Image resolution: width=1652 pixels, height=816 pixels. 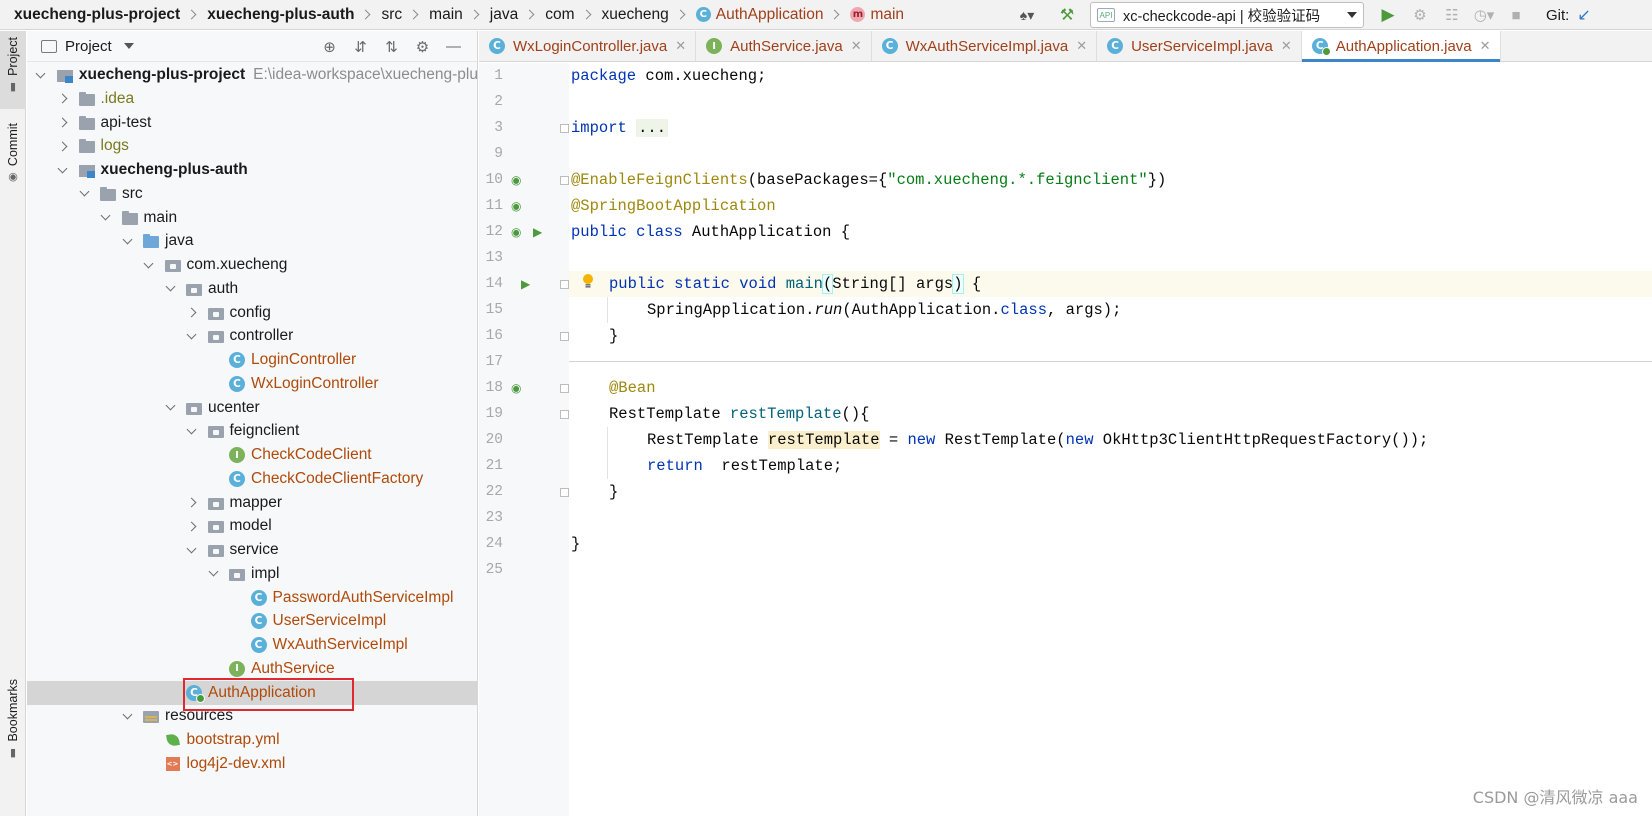 What do you see at coordinates (1388, 15) in the screenshot?
I see `run-button: ▶` at bounding box center [1388, 15].